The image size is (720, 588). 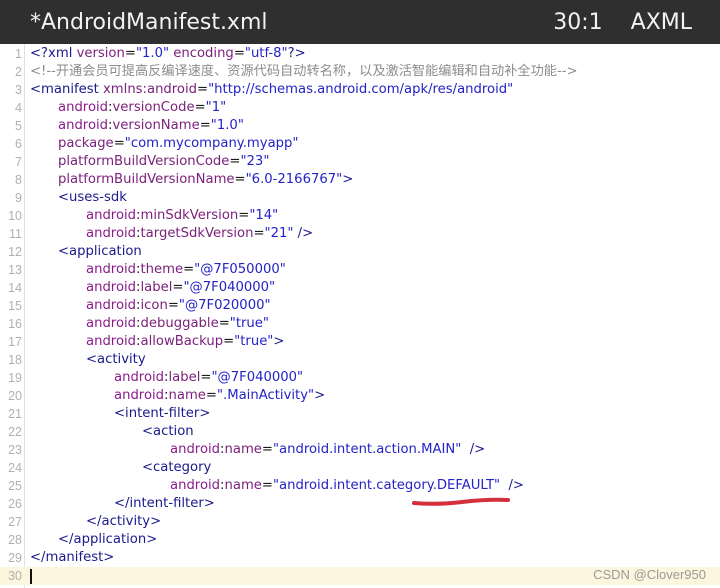 What do you see at coordinates (265, 395) in the screenshot?
I see `code-token: ".MainActivity"` at bounding box center [265, 395].